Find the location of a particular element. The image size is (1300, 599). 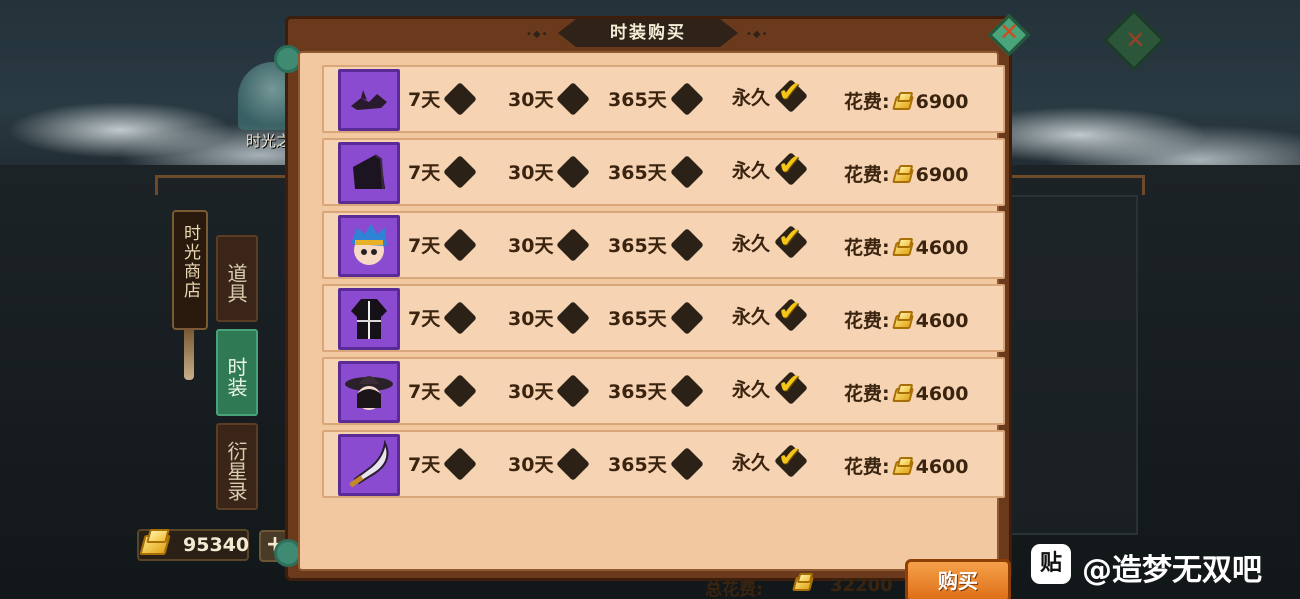

tieba-logo-icon: 贴 is located at coordinates (1051, 564).